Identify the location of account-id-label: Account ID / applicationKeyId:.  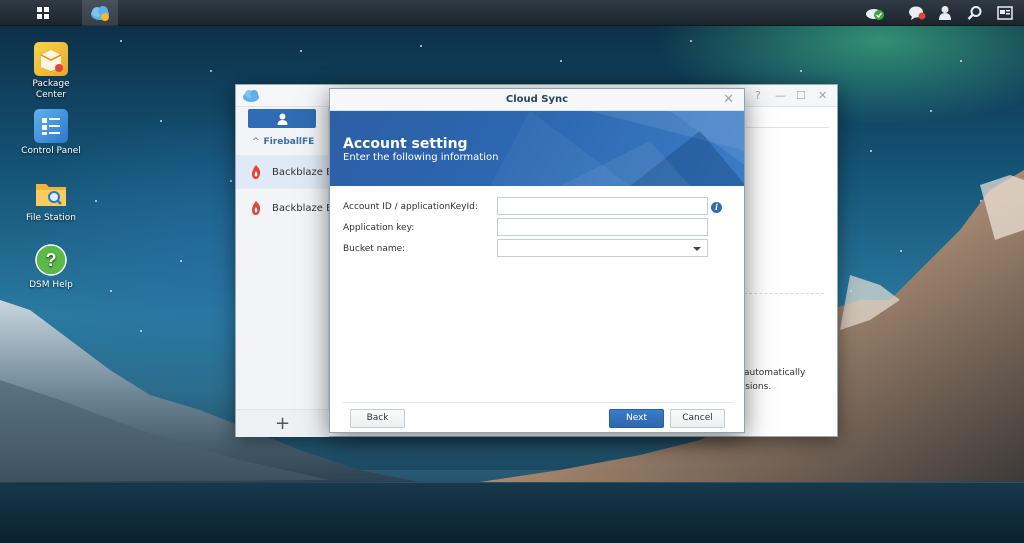
(410, 207).